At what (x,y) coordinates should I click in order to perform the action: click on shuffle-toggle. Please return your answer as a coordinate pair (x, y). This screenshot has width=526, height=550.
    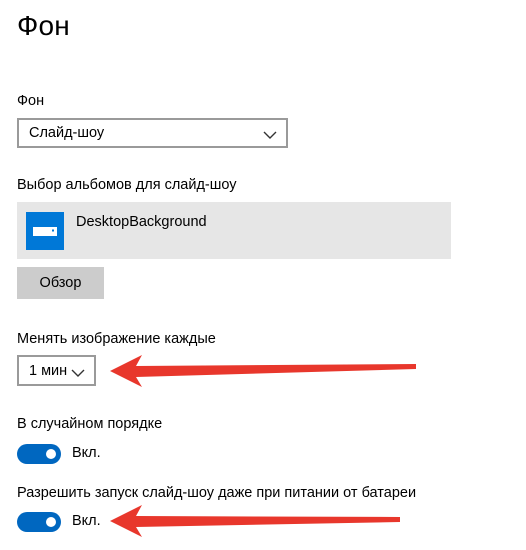
    Looking at the image, I should click on (39, 454).